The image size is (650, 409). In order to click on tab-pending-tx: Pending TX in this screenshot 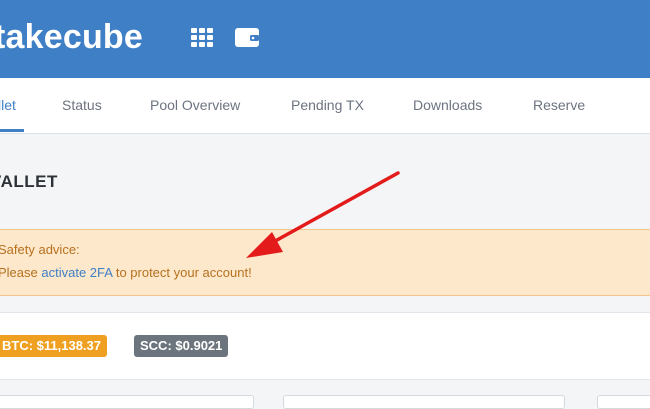, I will do `click(327, 105)`.